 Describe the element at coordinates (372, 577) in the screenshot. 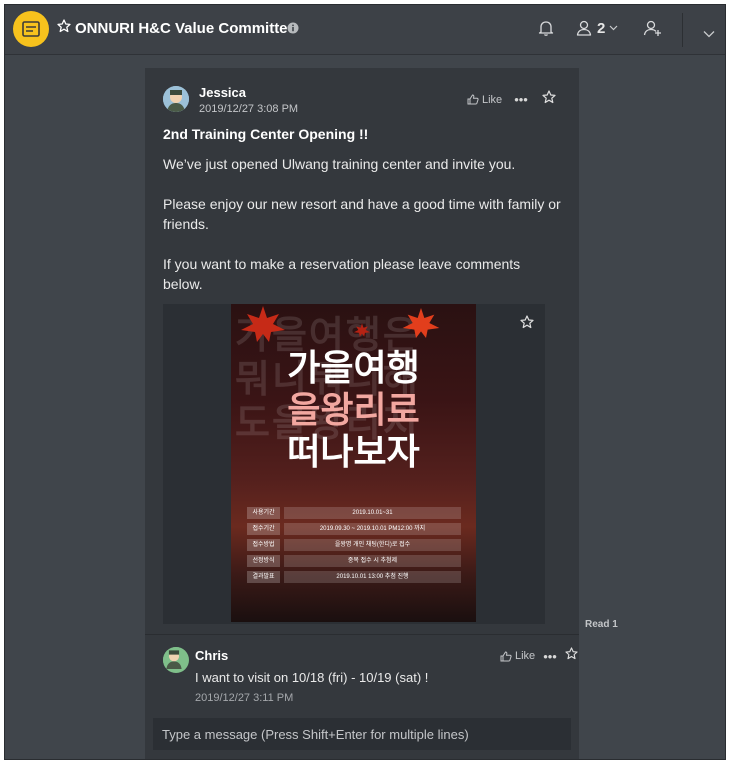

I see `poster-info-value: 2019.10.01 13:00 추첨 진행` at that location.